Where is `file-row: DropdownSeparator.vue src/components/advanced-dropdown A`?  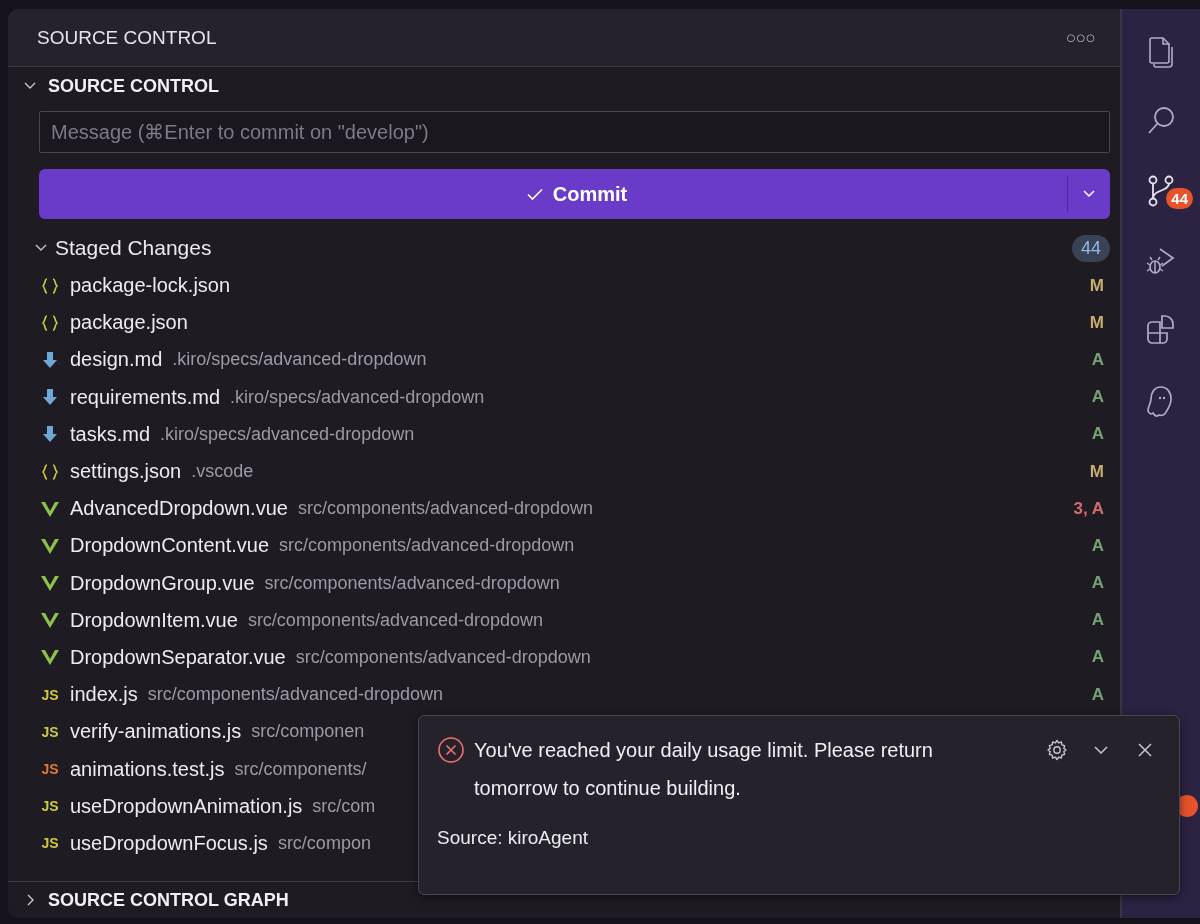 file-row: DropdownSeparator.vue src/components/advanced-dropdown A is located at coordinates (574, 657).